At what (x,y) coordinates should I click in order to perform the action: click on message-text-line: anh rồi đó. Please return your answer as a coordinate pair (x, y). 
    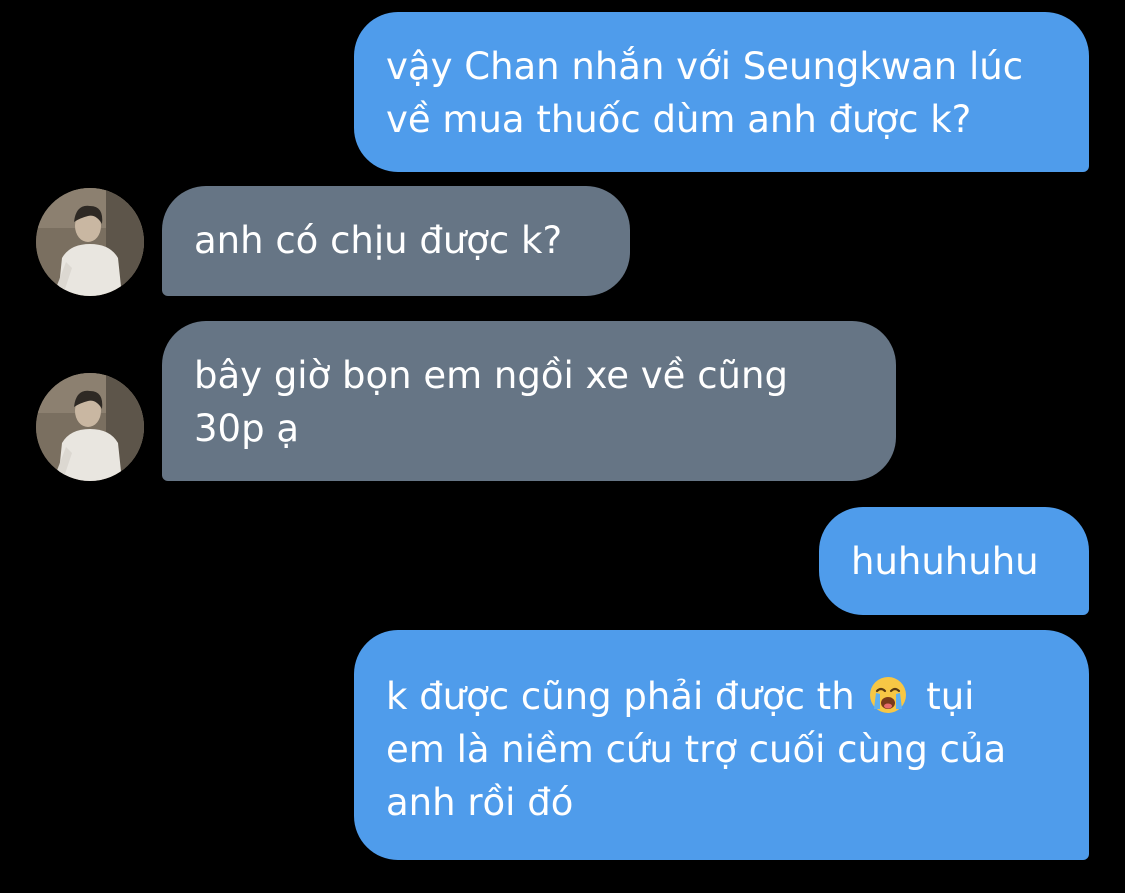
    Looking at the image, I should click on (480, 802).